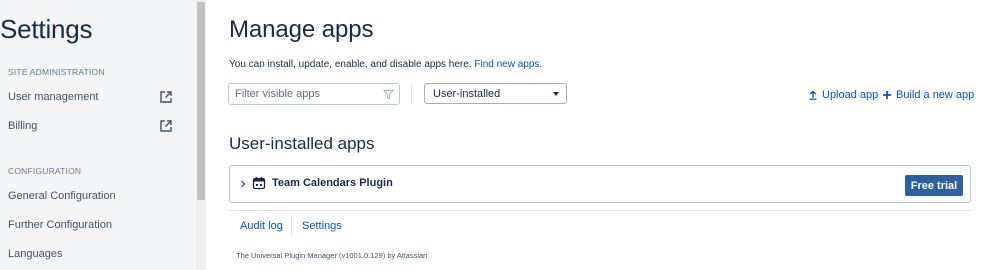  Describe the element at coordinates (935, 95) in the screenshot. I see `build-new-app-label: Build a new app` at that location.